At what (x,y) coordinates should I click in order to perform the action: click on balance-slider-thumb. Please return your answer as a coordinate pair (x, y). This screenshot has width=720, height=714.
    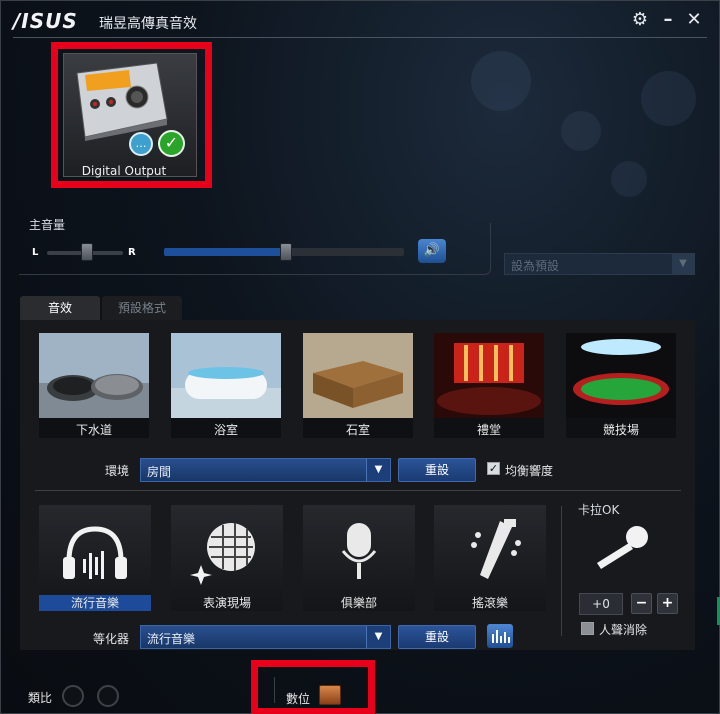
    Looking at the image, I should click on (87, 252).